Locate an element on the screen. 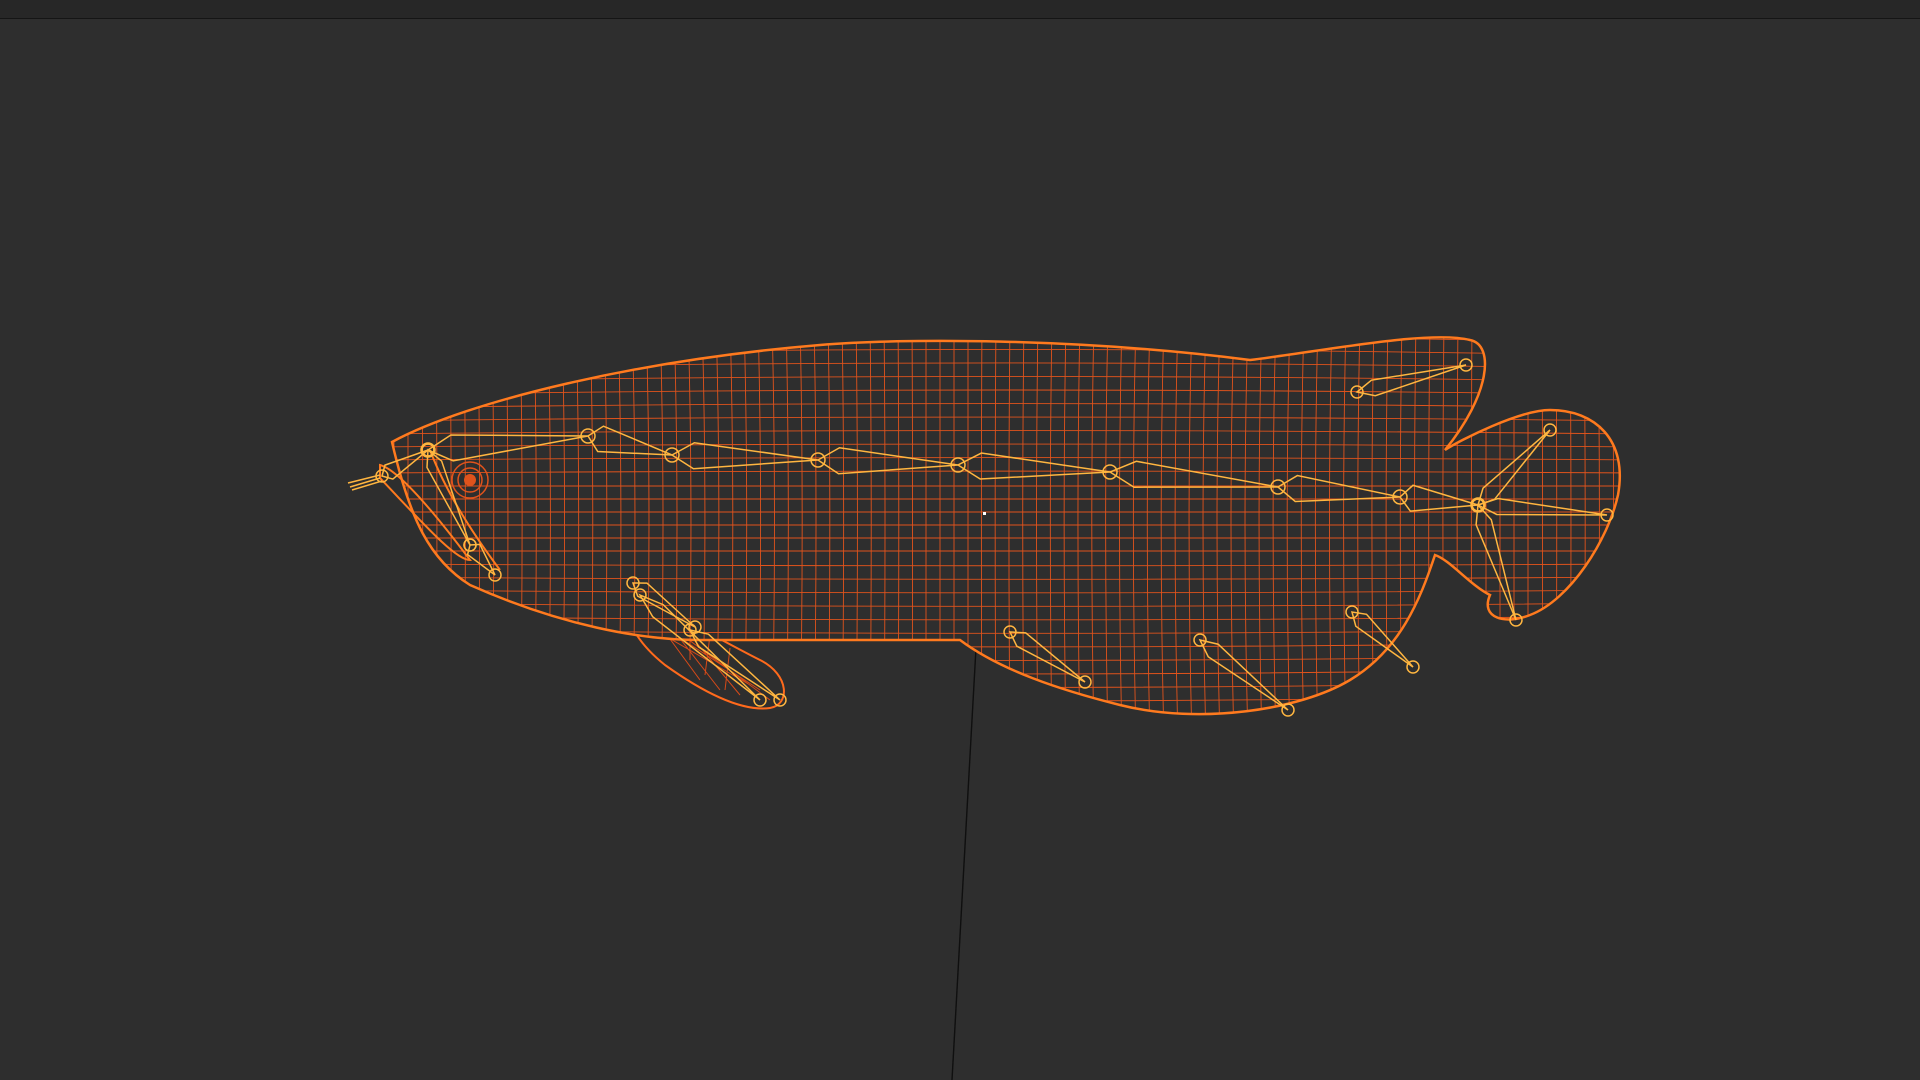 This screenshot has width=1920, height=1080. ground-axis-line is located at coordinates (964, 854).